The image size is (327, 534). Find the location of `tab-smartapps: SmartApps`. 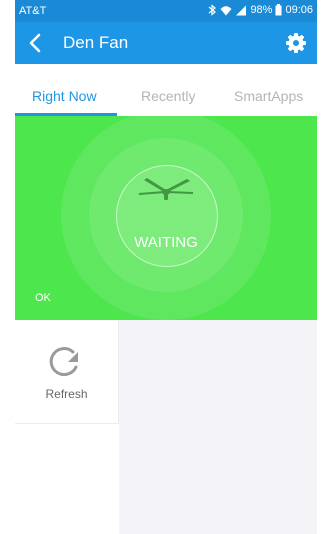

tab-smartapps: SmartApps is located at coordinates (268, 96).